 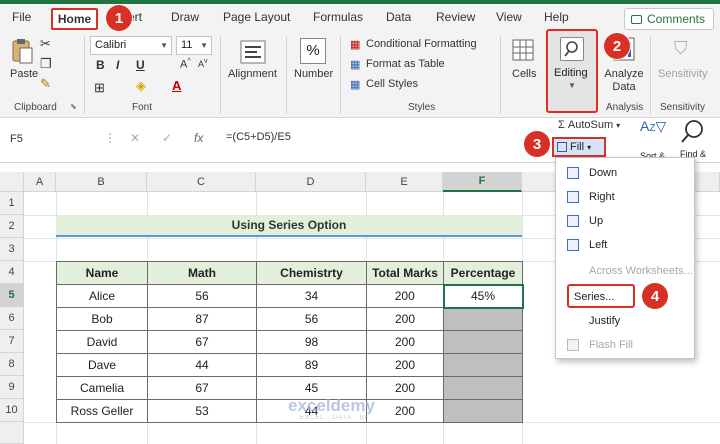 I want to click on font-color-icon: A, so click(x=176, y=85).